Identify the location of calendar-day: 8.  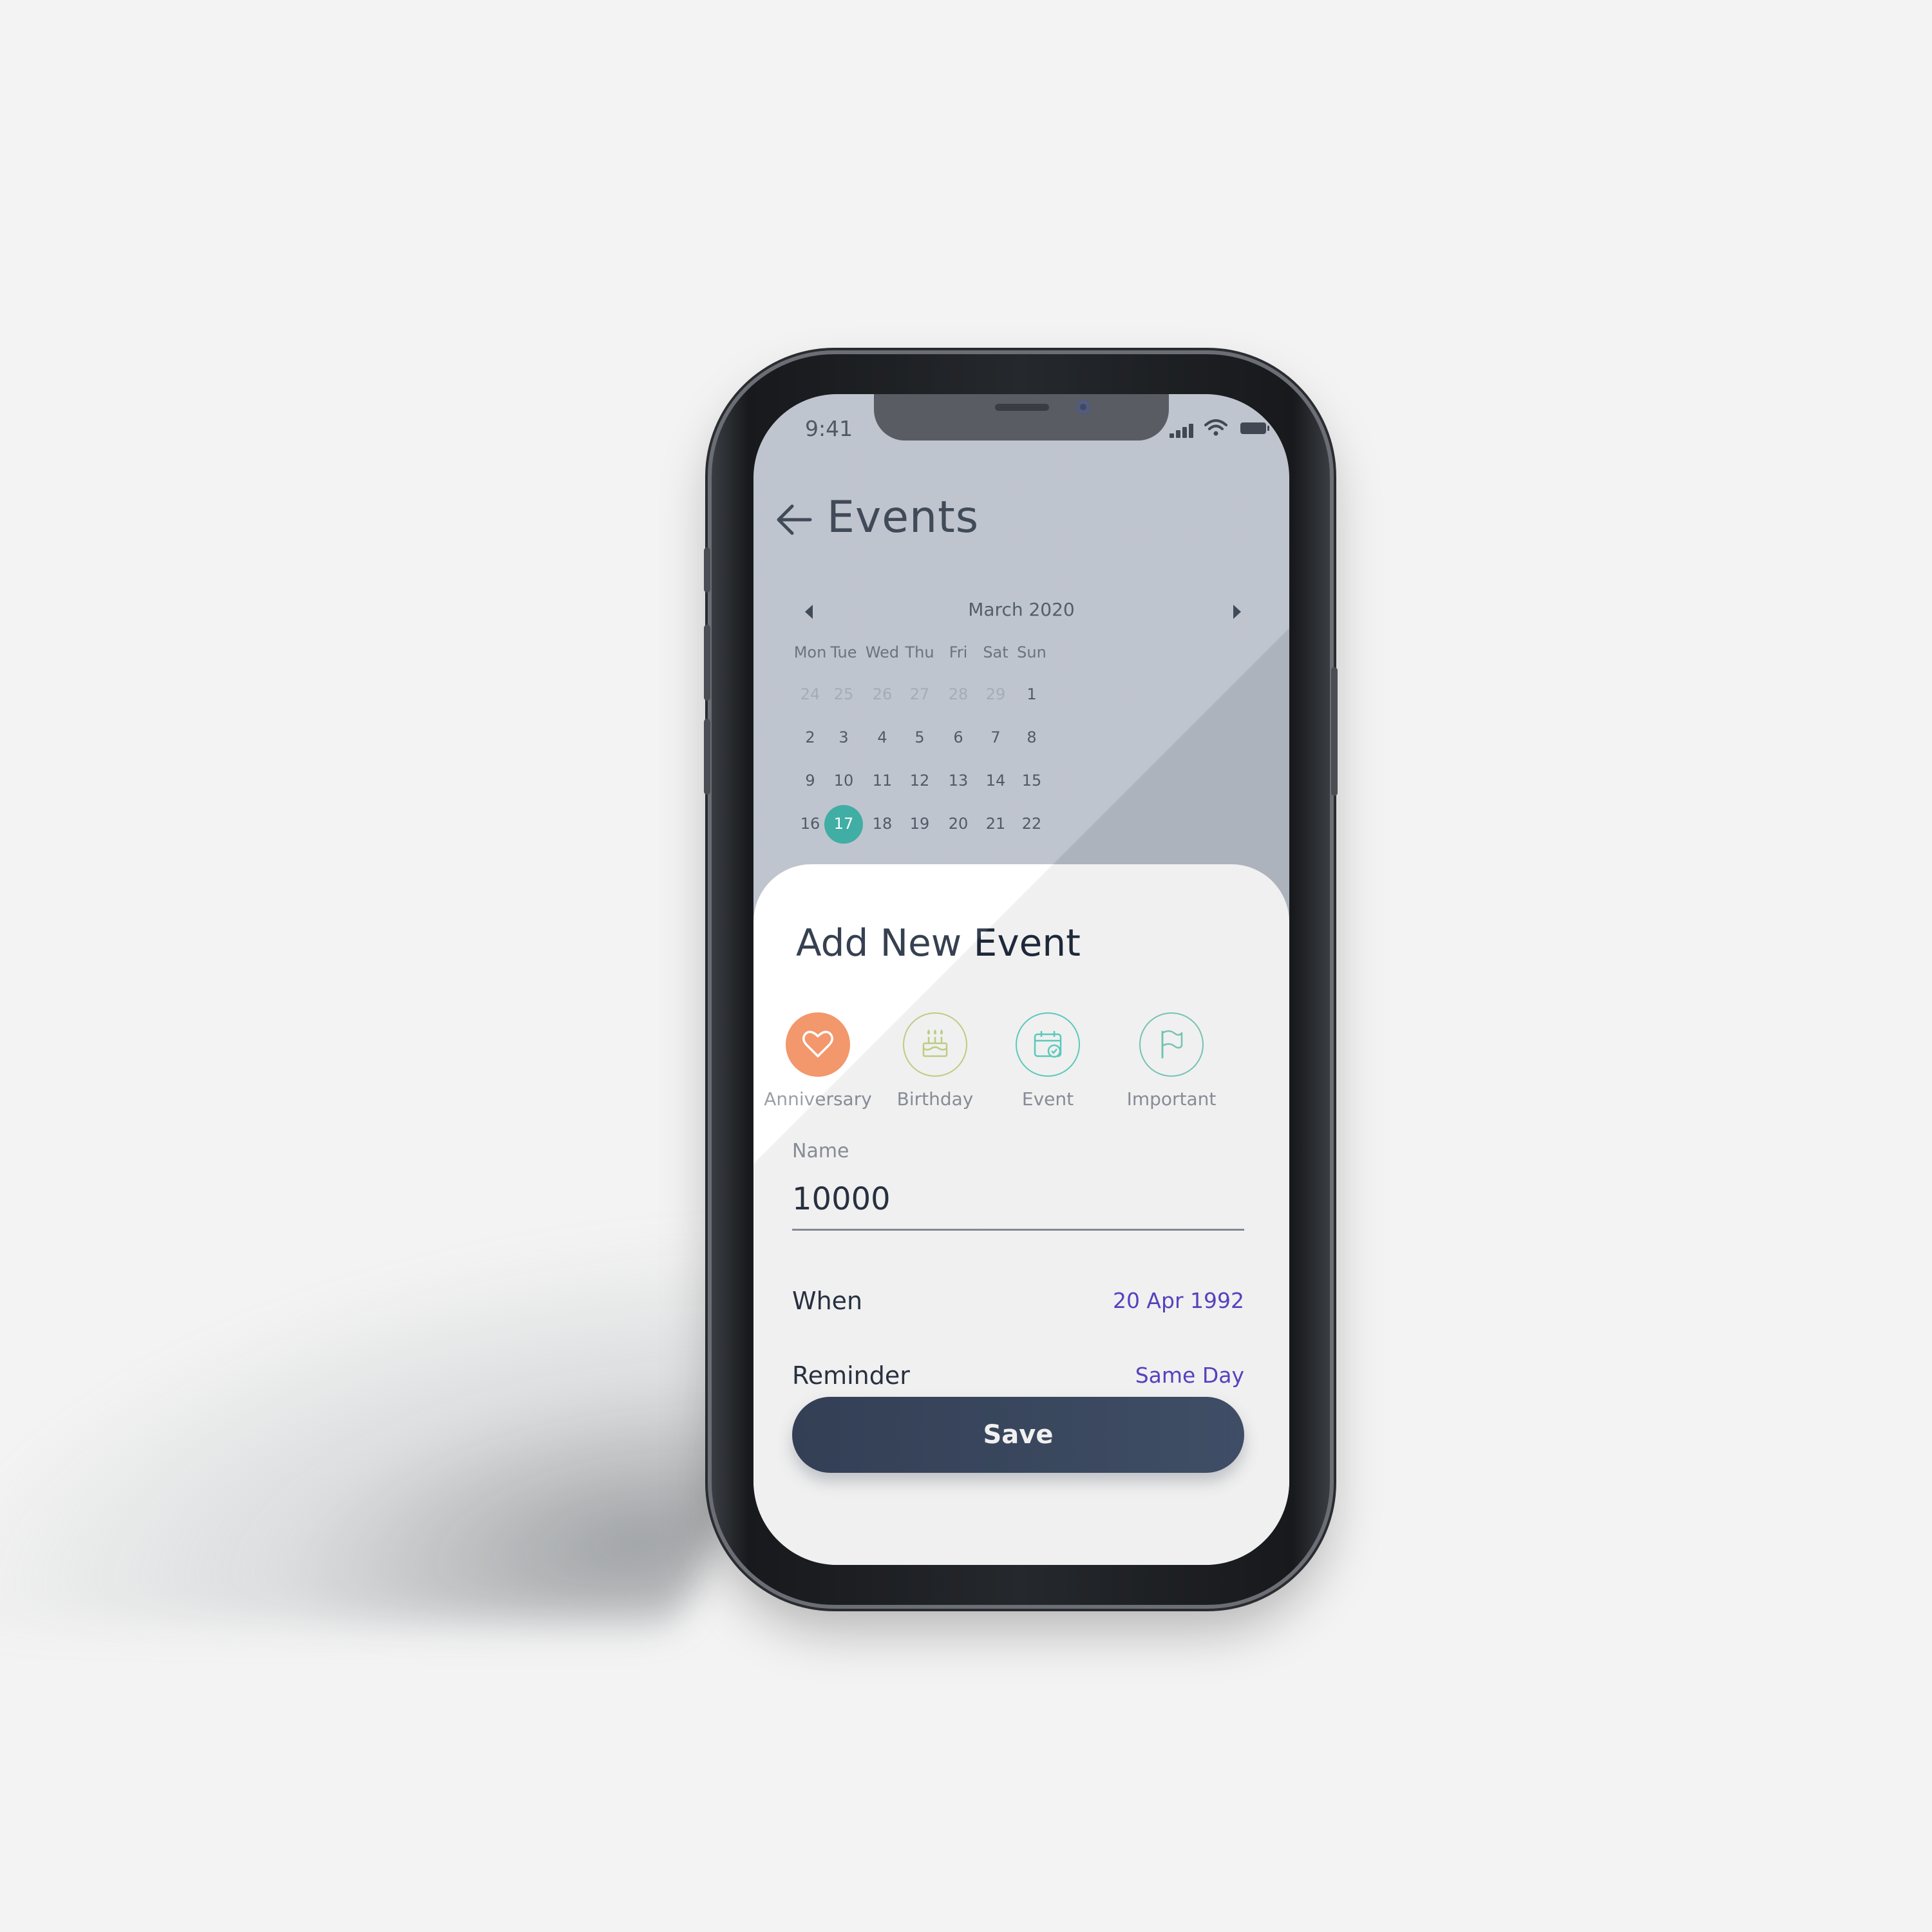
(1031, 737).